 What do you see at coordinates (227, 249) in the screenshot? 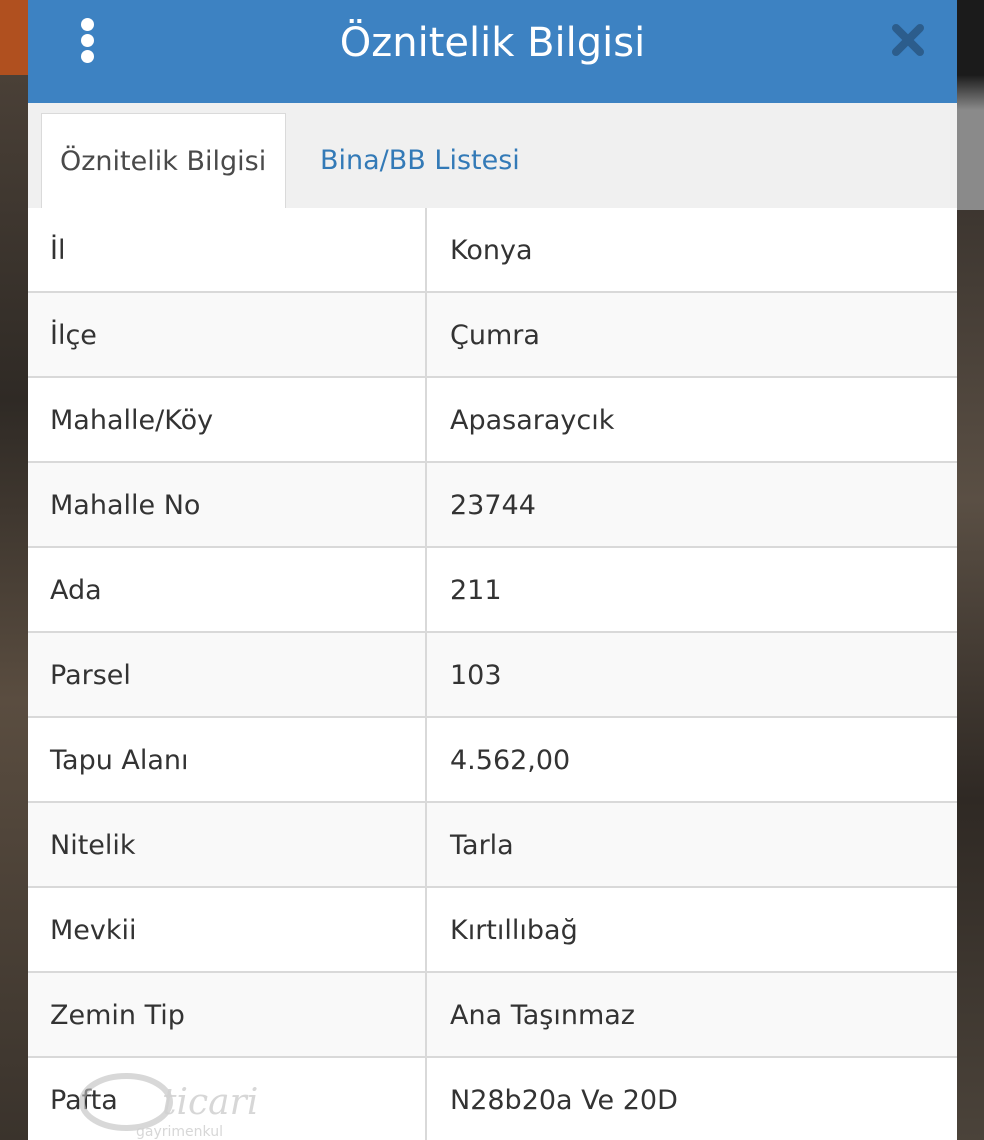
I see `attribute-key: İl` at bounding box center [227, 249].